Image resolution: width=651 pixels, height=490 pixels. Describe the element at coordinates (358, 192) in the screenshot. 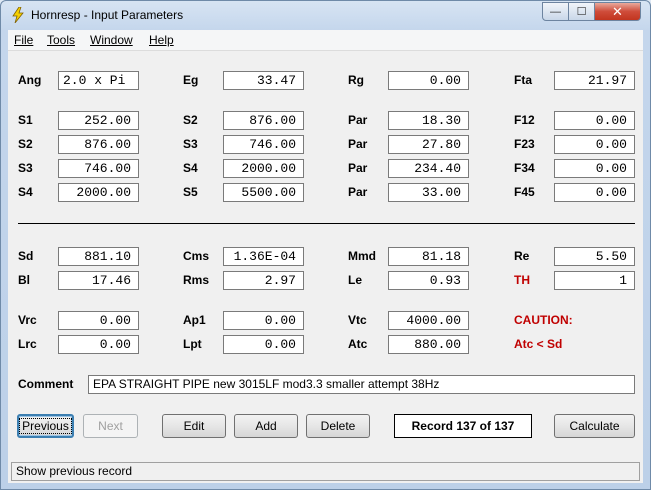

I see `label-par-4: Par` at that location.